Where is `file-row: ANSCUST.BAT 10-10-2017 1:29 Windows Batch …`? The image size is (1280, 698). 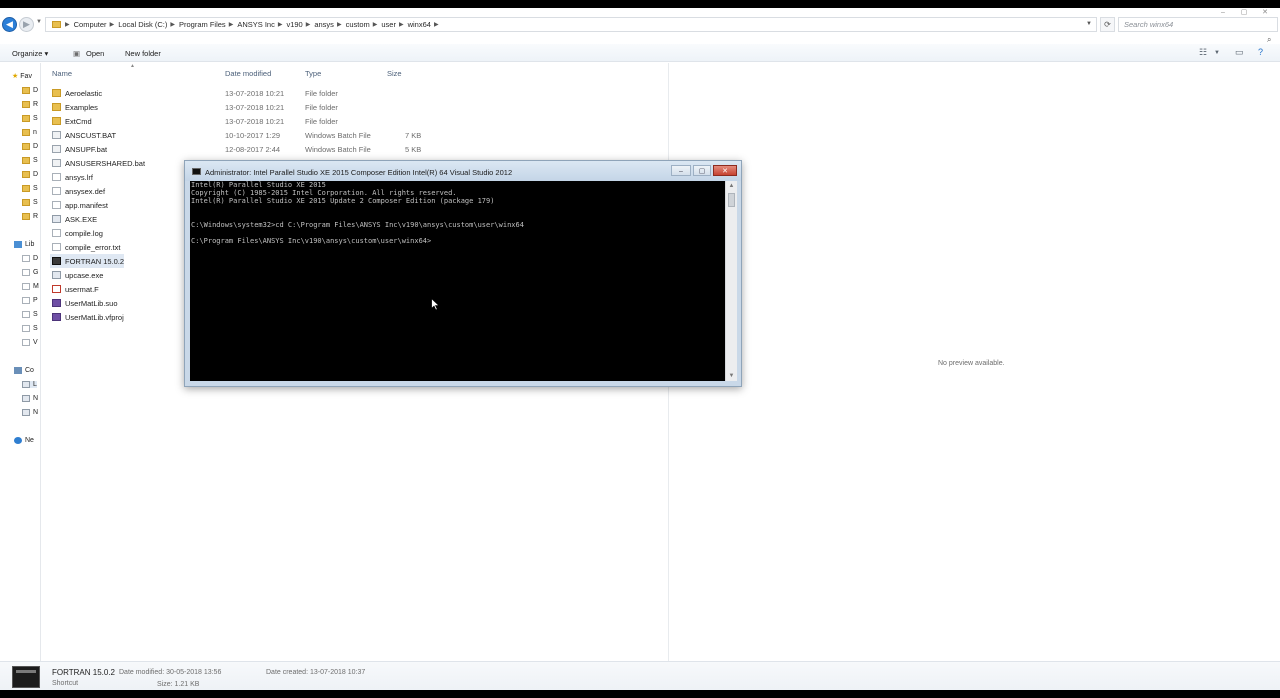 file-row: ANSCUST.BAT 10-10-2017 1:29 Windows Batch … is located at coordinates (350, 135).